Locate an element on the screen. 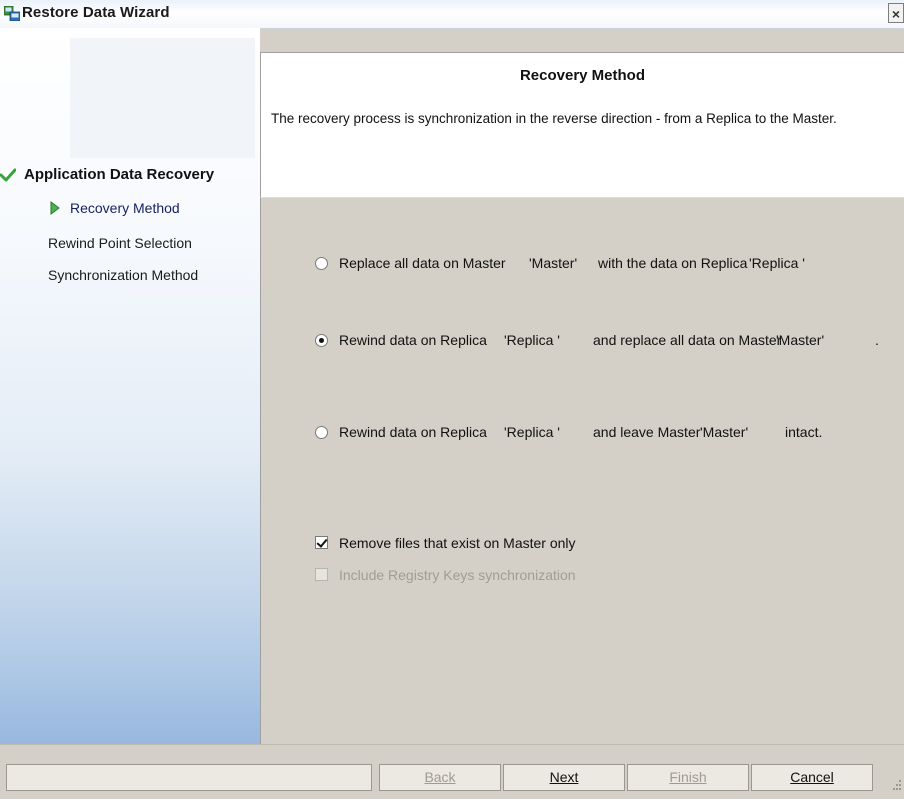 This screenshot has height=799, width=904. radio-replace-all-data is located at coordinates (321, 263).